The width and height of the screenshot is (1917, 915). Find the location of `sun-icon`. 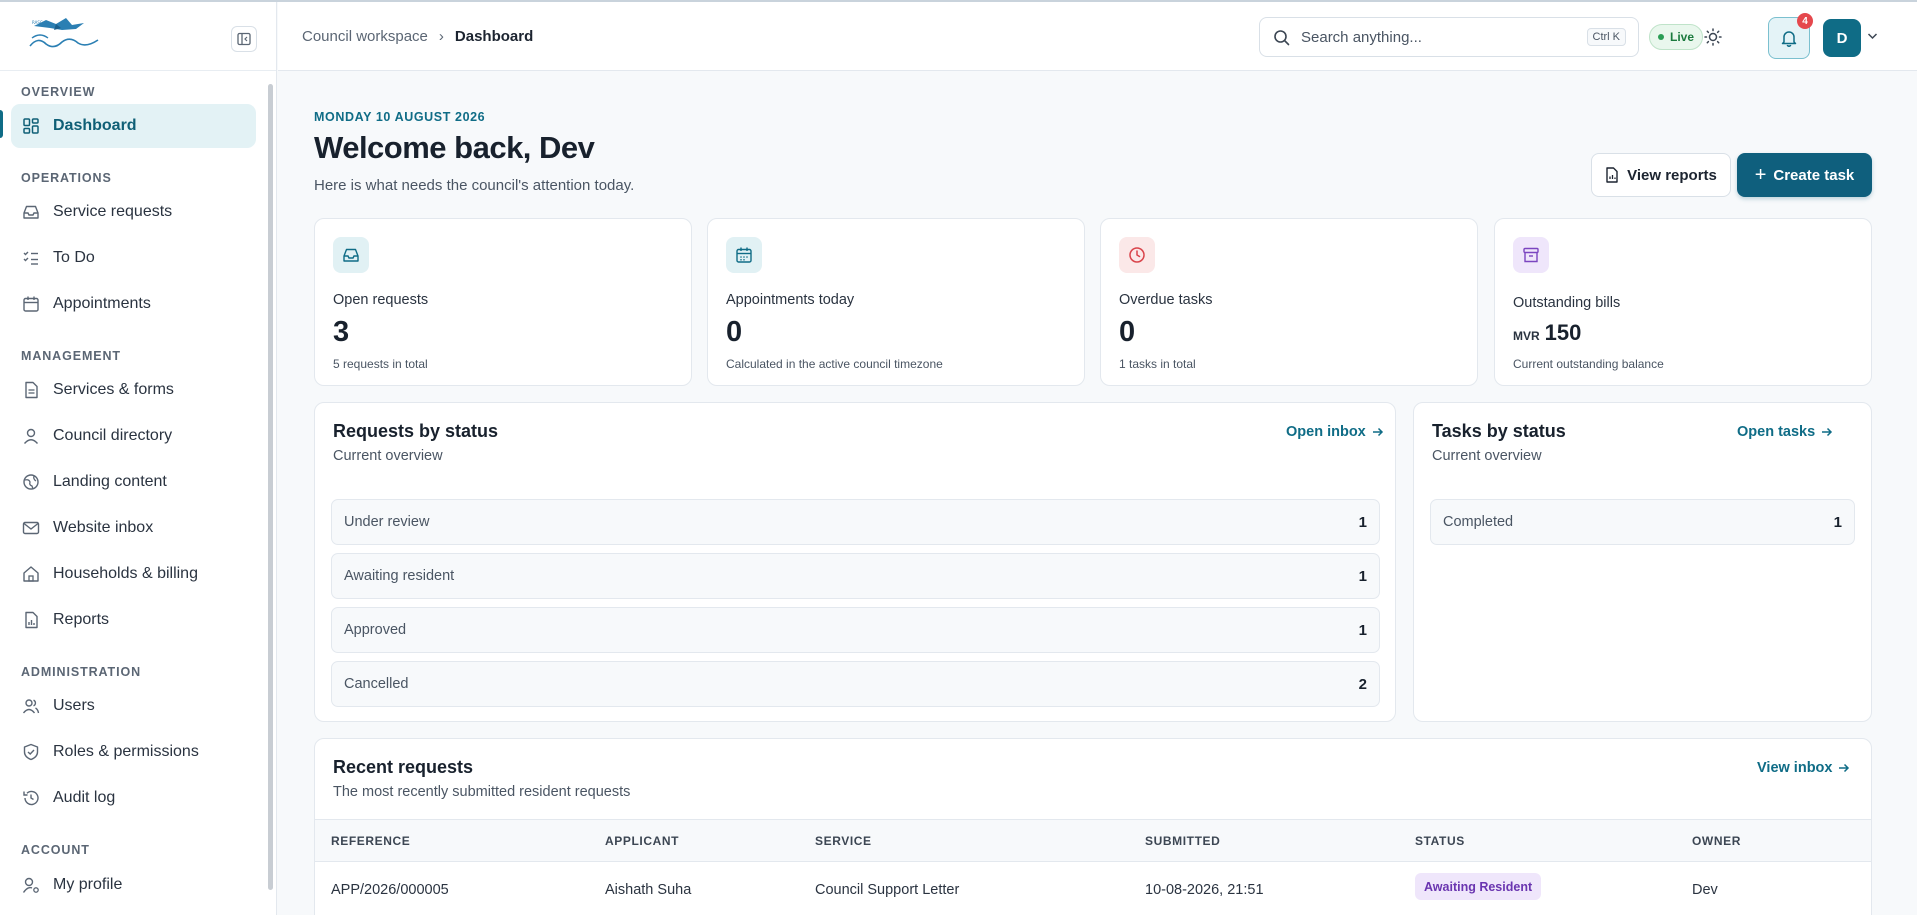

sun-icon is located at coordinates (1713, 37).